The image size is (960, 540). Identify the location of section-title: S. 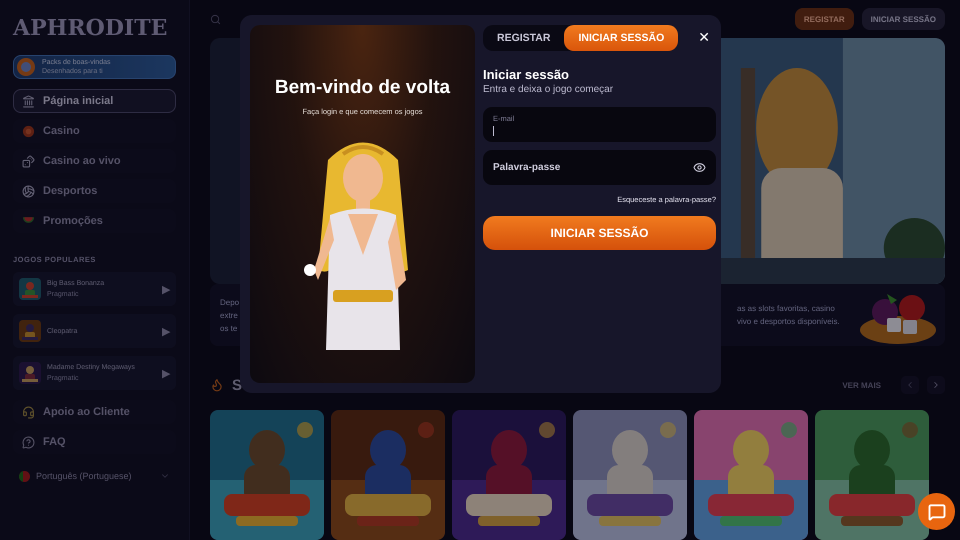
(237, 385).